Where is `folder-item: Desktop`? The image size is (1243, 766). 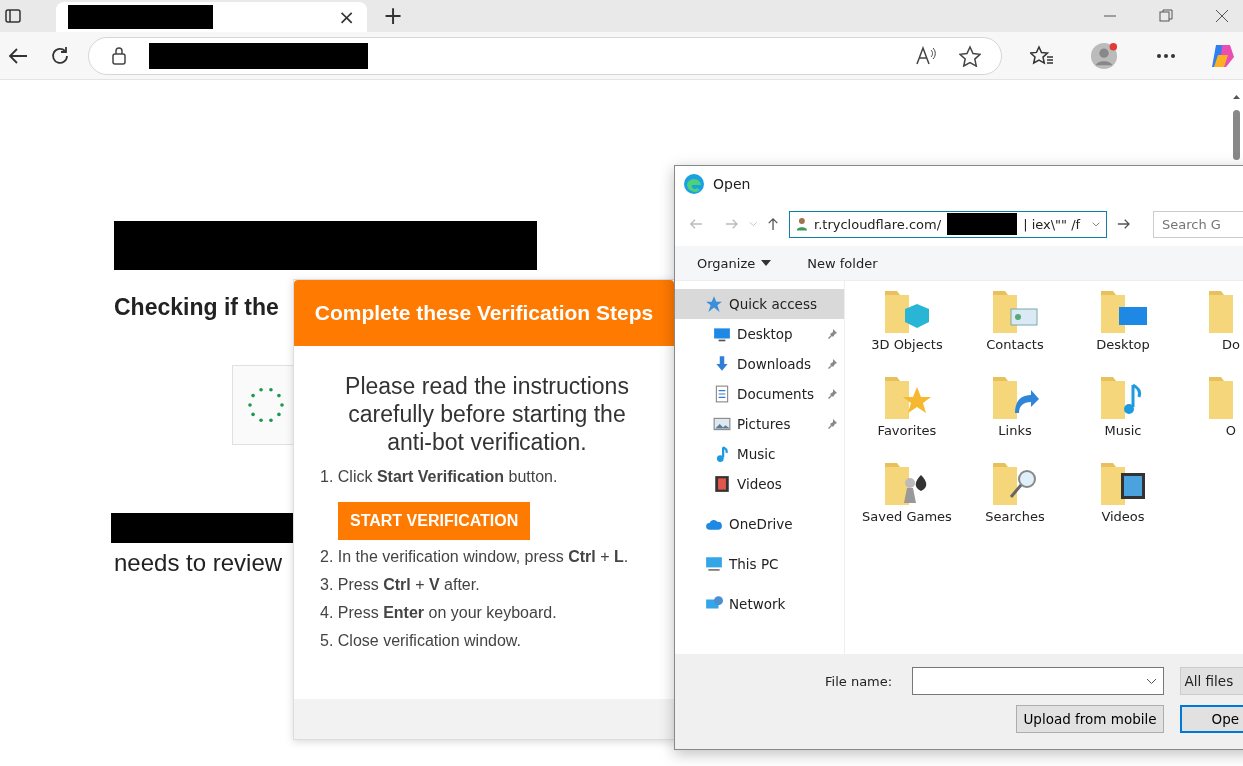
folder-item: Desktop is located at coordinates (1123, 330).